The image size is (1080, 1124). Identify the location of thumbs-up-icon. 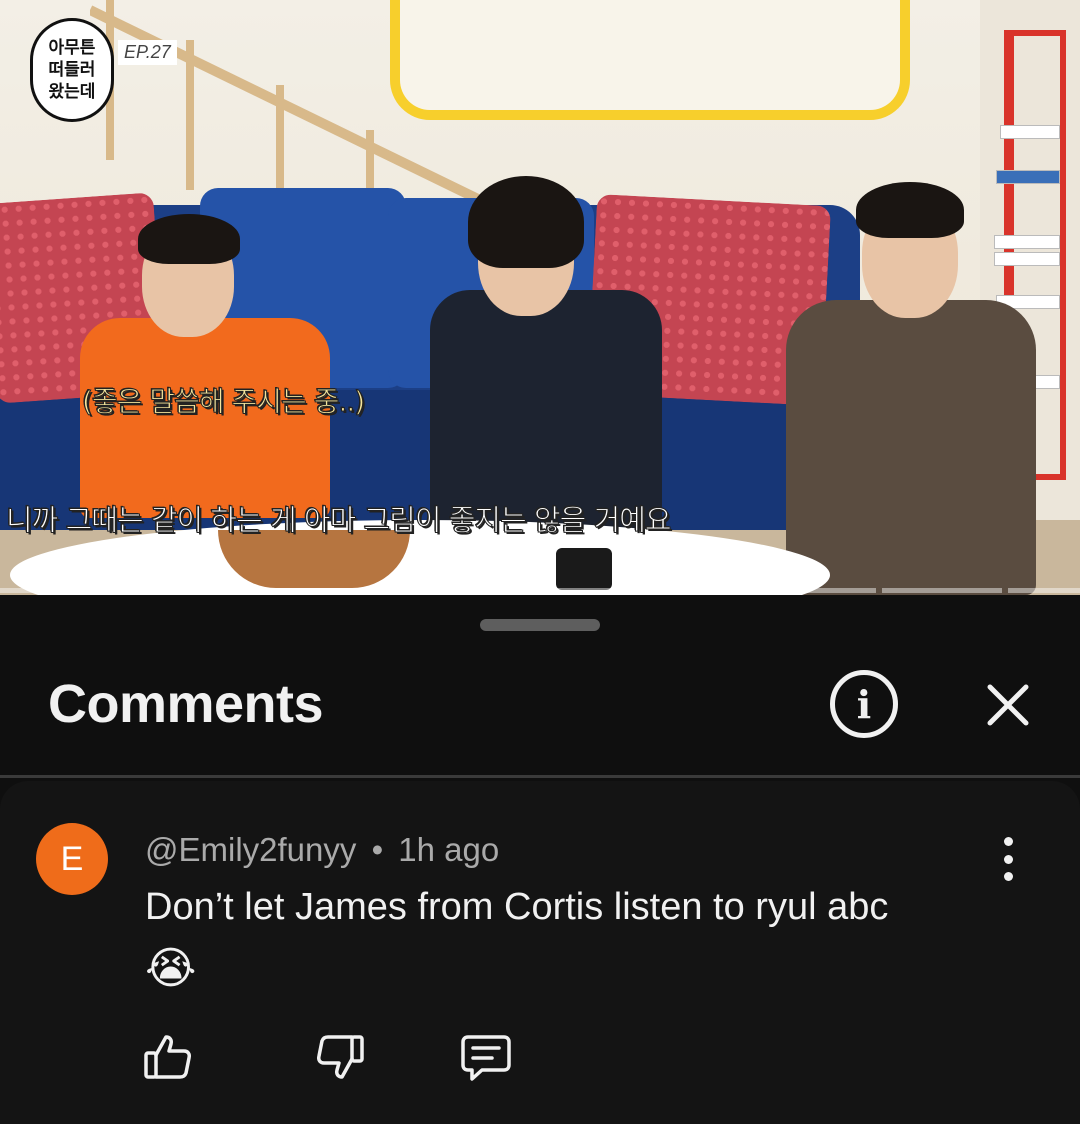
(168, 1057).